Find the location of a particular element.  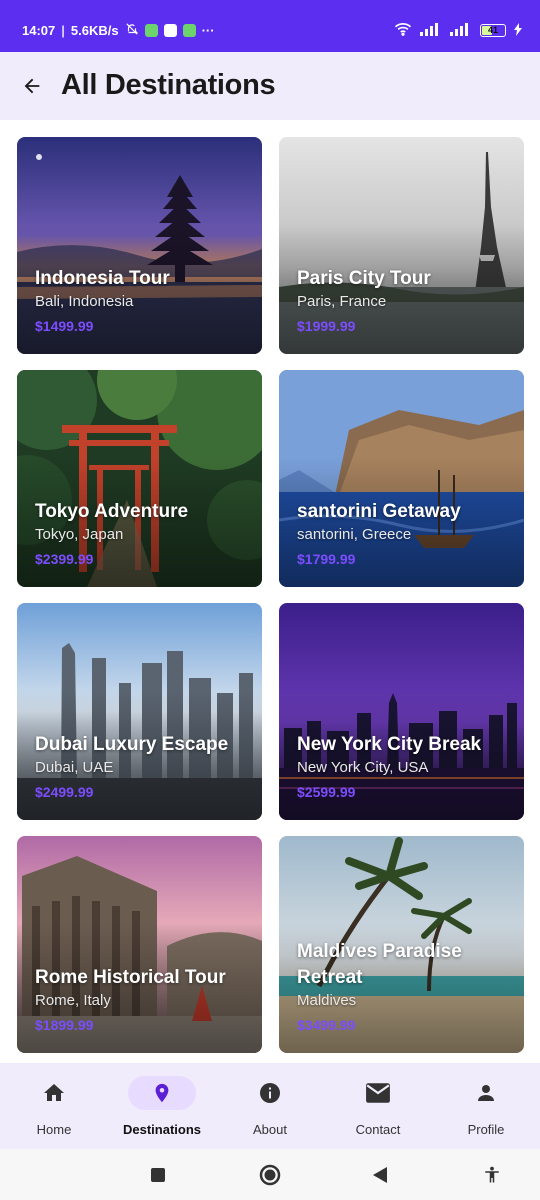

info-icon is located at coordinates (270, 1093).